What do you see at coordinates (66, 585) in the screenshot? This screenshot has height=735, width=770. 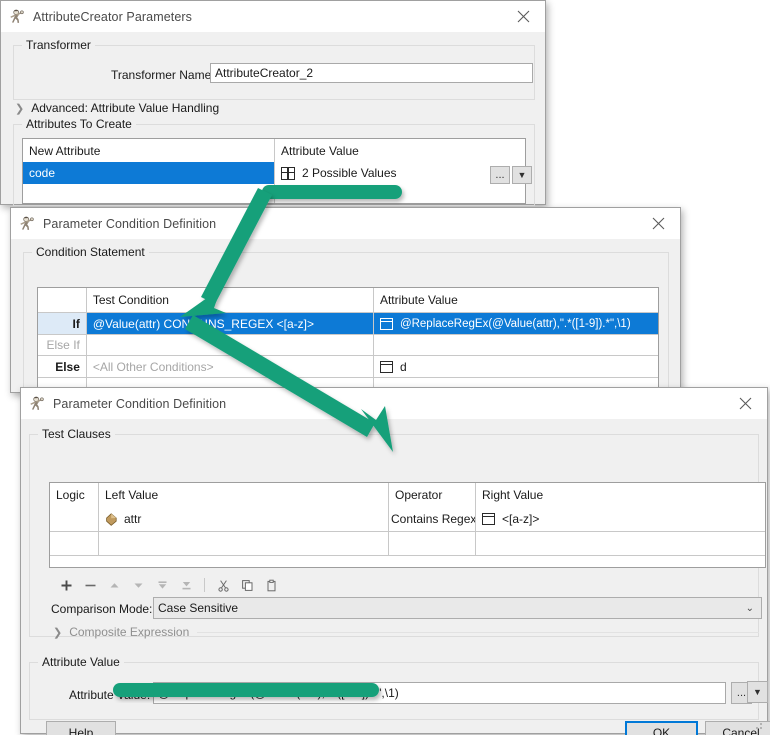 I see `add-icon` at bounding box center [66, 585].